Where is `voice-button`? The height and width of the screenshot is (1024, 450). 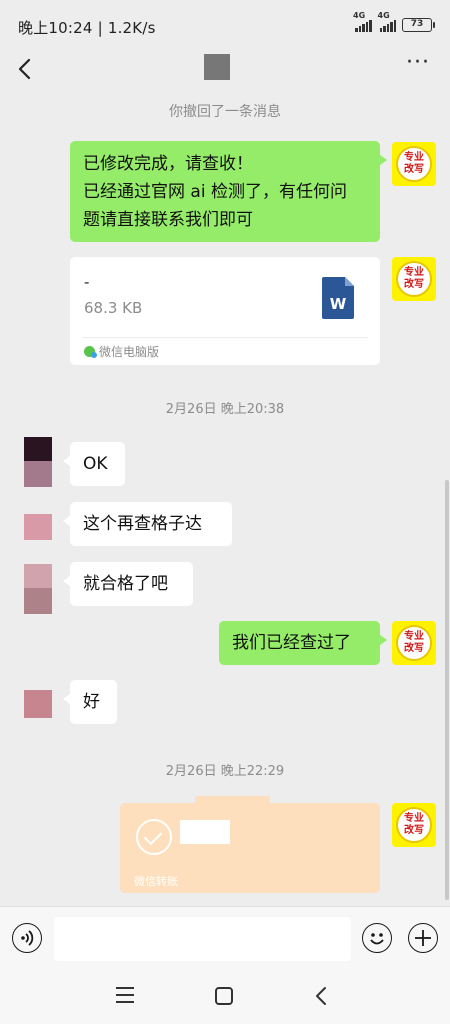
voice-button is located at coordinates (27, 938).